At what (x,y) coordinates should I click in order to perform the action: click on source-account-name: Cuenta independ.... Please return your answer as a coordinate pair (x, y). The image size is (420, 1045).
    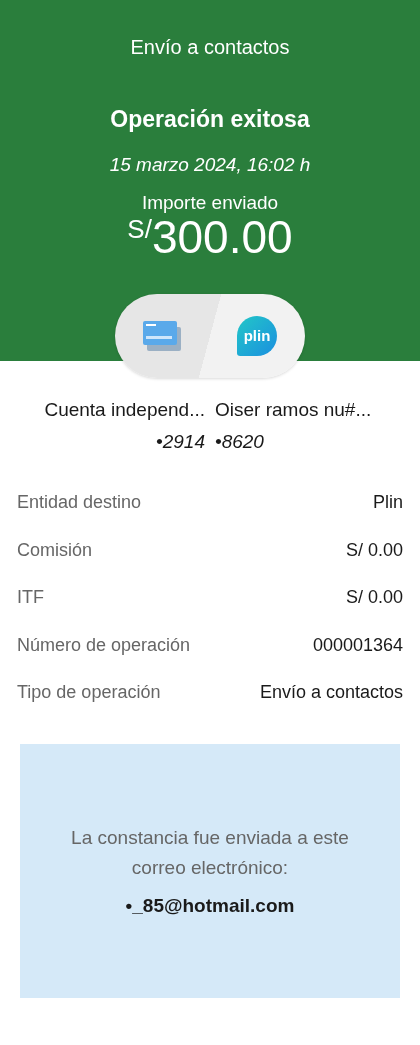
    Looking at the image, I should click on (124, 409).